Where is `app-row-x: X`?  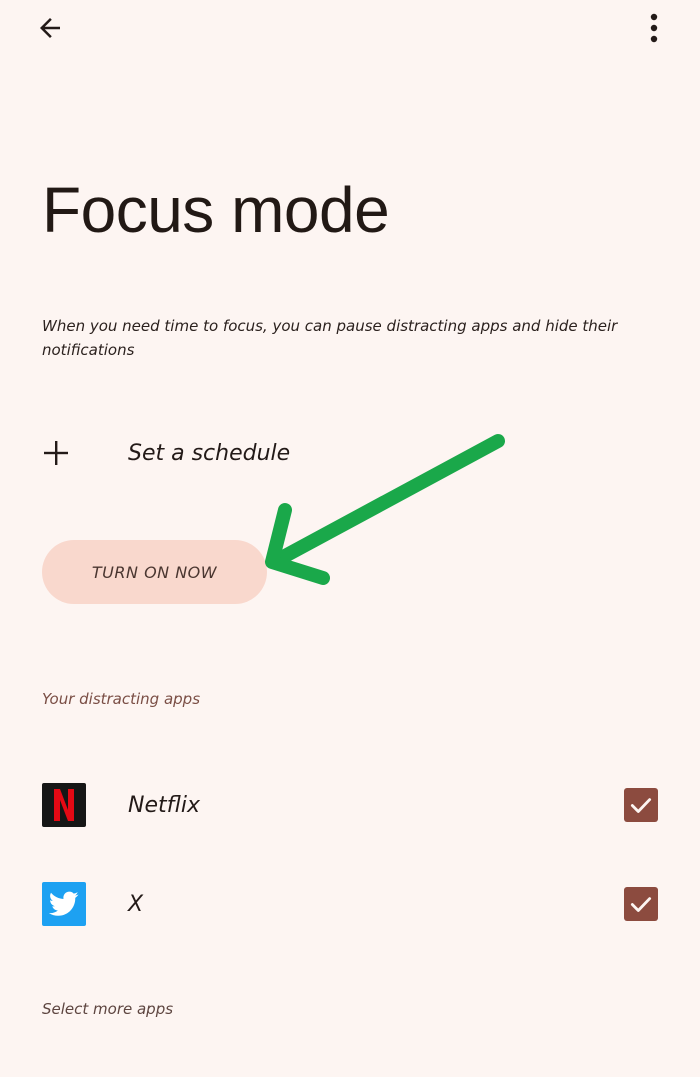 app-row-x: X is located at coordinates (350, 904).